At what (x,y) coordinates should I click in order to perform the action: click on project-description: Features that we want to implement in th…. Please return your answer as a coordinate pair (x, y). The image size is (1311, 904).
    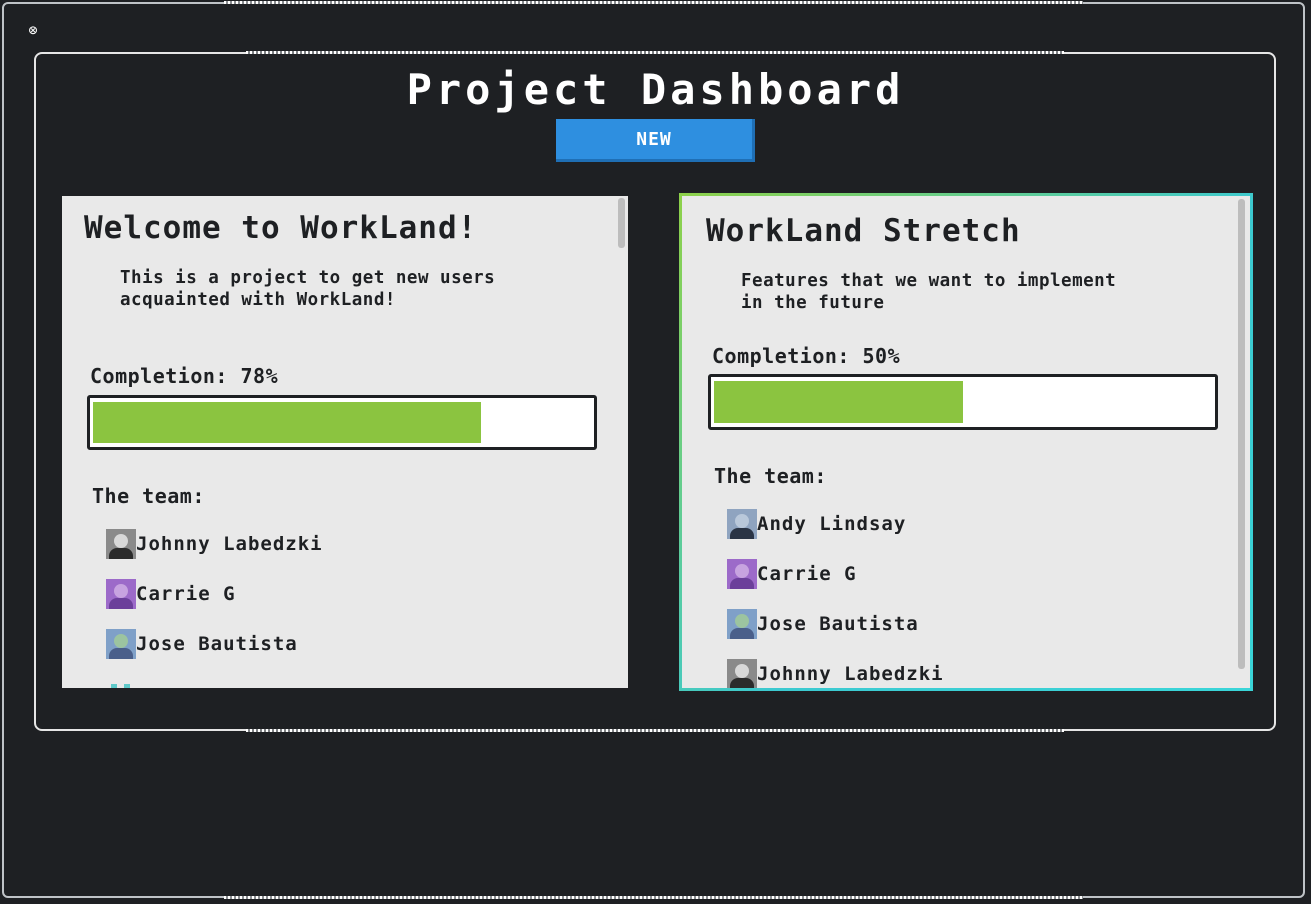
    Looking at the image, I should click on (929, 292).